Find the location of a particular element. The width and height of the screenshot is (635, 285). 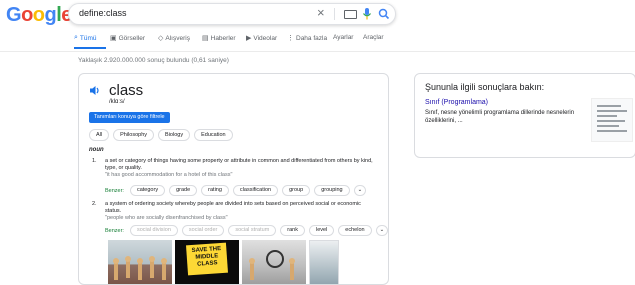

synonym-chip: category is located at coordinates (147, 190).